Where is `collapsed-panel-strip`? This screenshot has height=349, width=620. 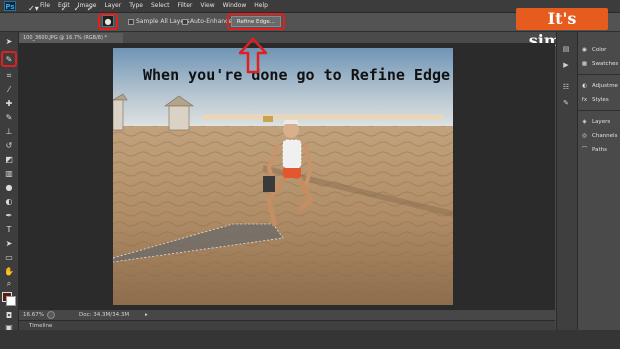 collapsed-panel-strip is located at coordinates (566, 181).